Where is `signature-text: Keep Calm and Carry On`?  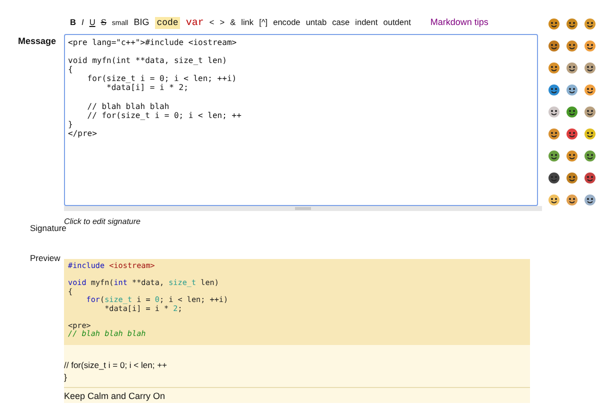 signature-text: Keep Calm and Carry On is located at coordinates (297, 394).